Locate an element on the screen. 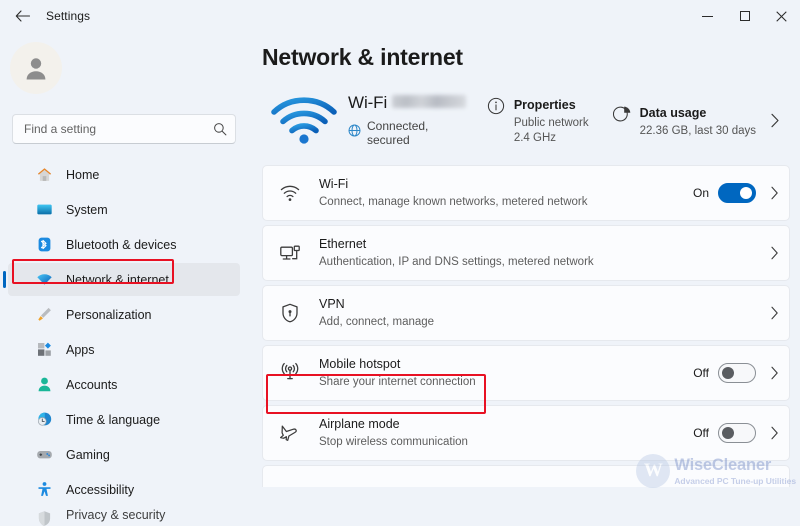  home-icon is located at coordinates (44, 175).